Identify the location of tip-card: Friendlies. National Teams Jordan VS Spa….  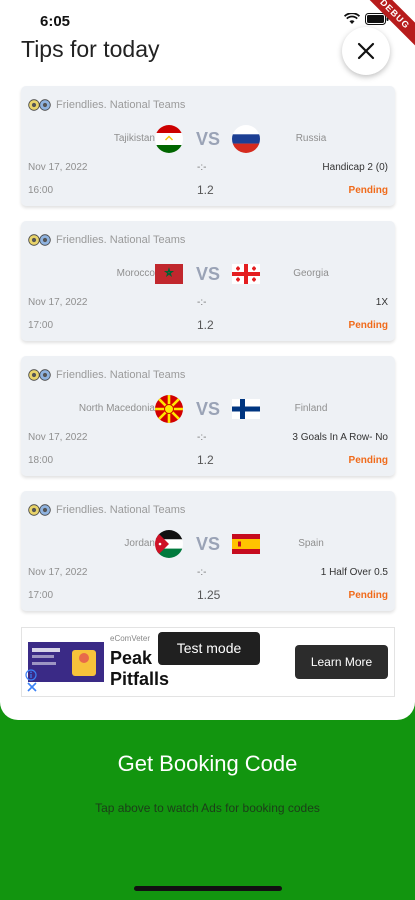
(208, 551).